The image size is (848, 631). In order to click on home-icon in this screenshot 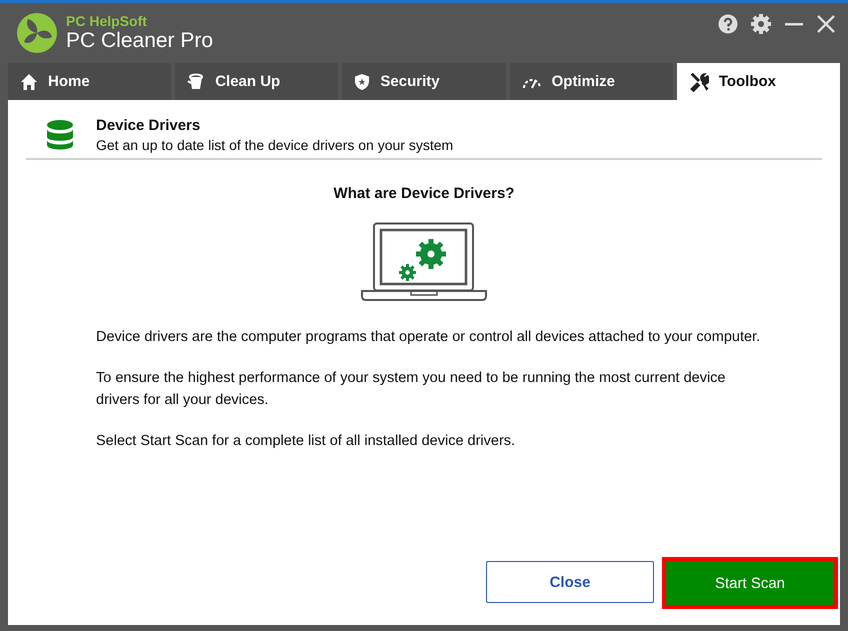, I will do `click(29, 81)`.